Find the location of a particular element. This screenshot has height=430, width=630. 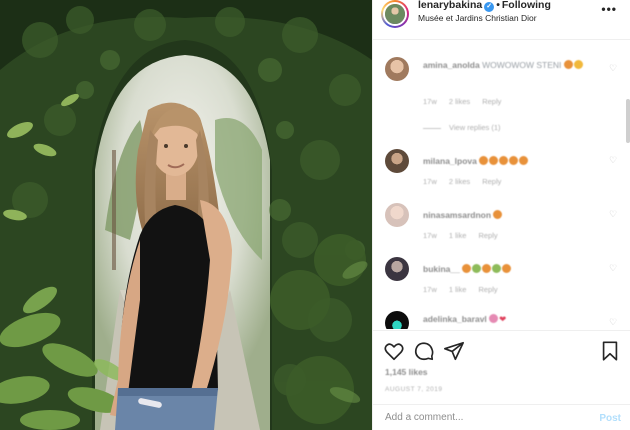

comment-input is located at coordinates (480, 417).